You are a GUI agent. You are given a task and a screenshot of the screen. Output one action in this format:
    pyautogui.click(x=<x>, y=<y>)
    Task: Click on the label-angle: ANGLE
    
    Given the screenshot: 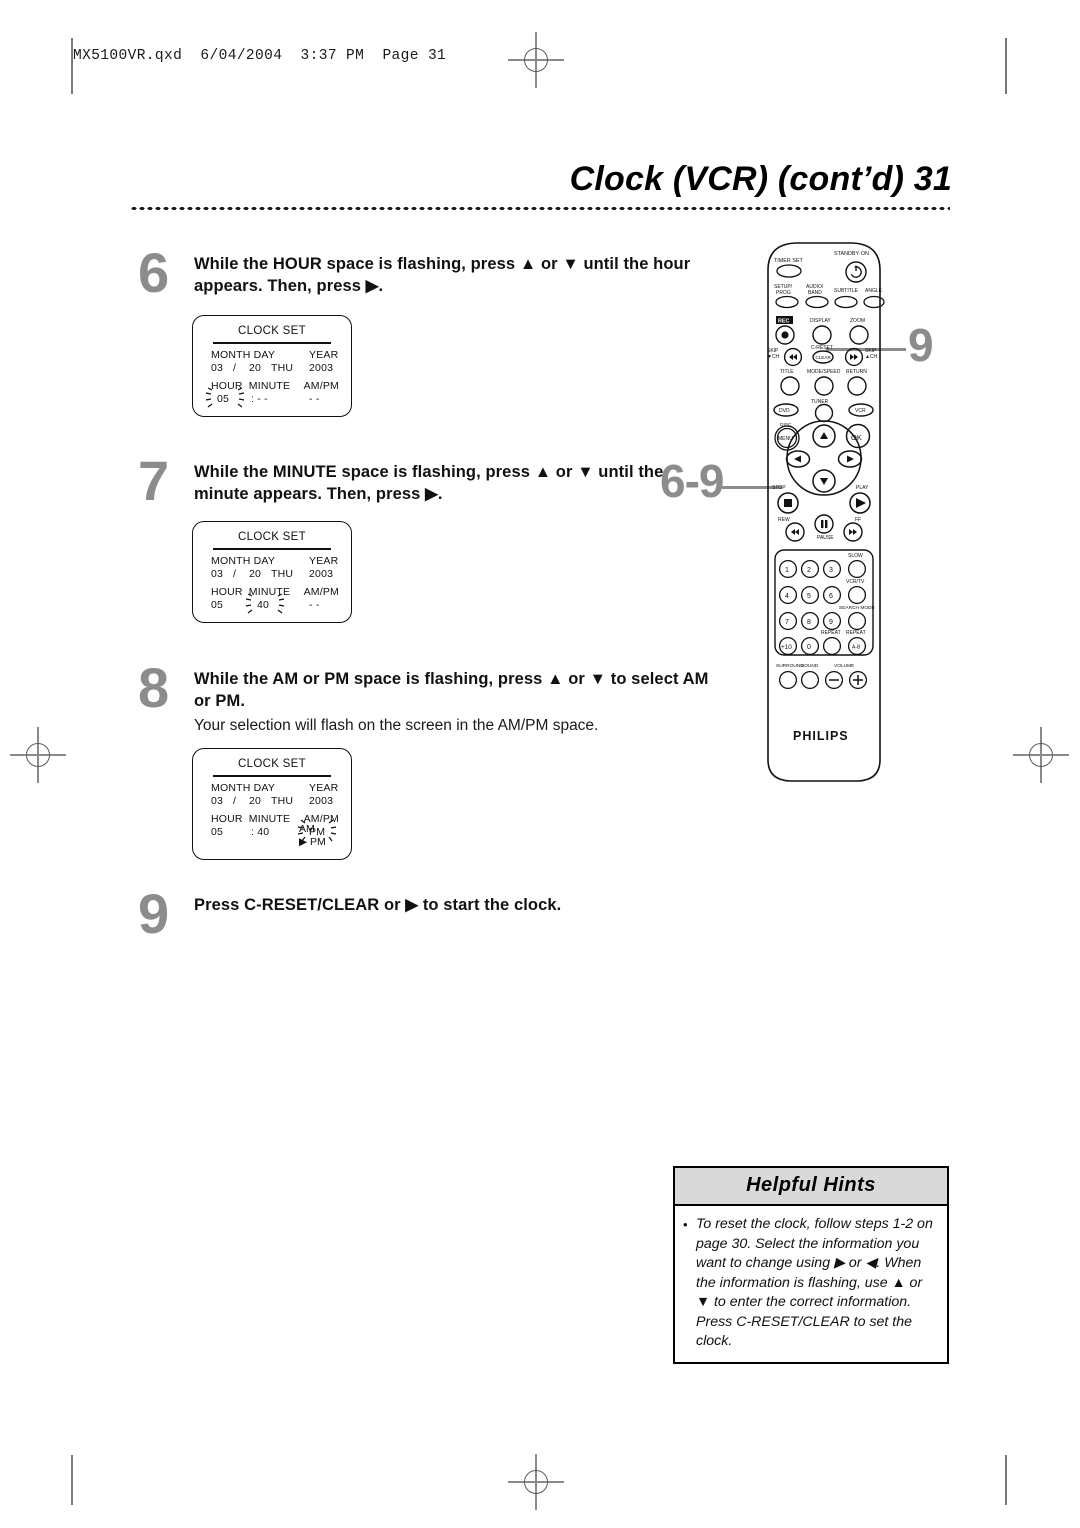 What is the action you would take?
    pyautogui.click(x=874, y=291)
    